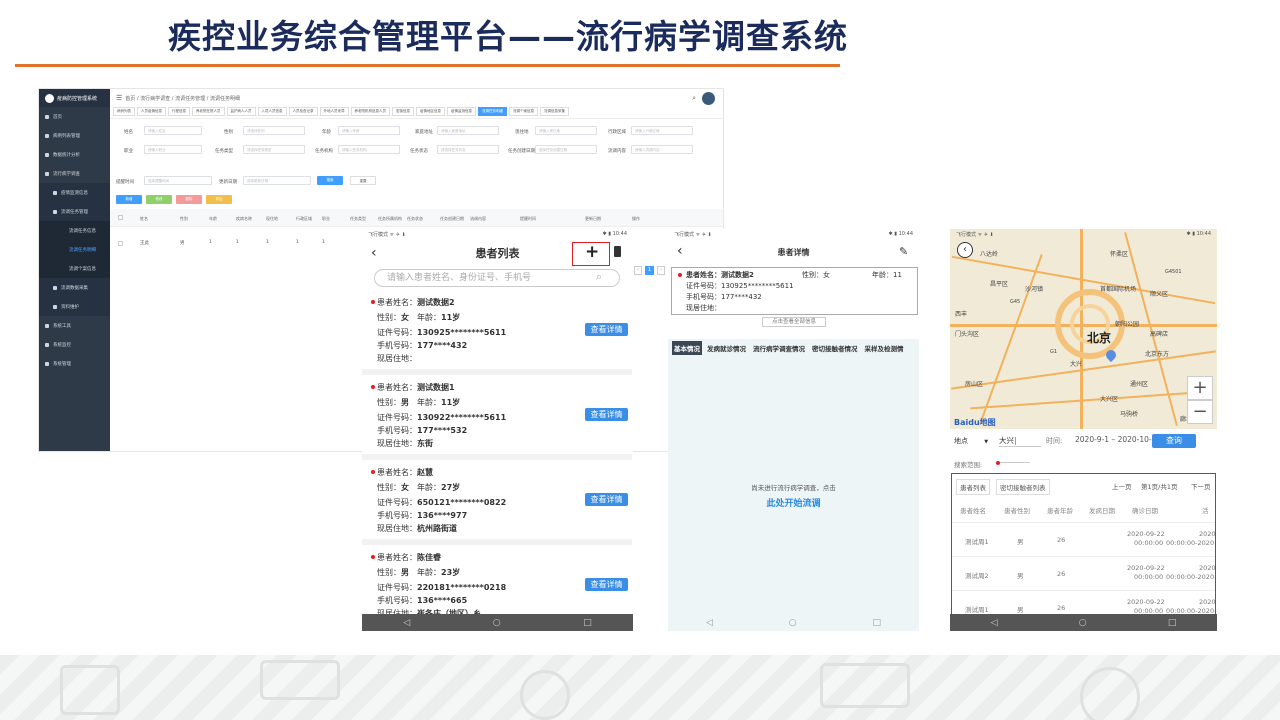 This screenshot has height=720, width=1280. I want to click on gender-select: 请选择性别, so click(274, 130).